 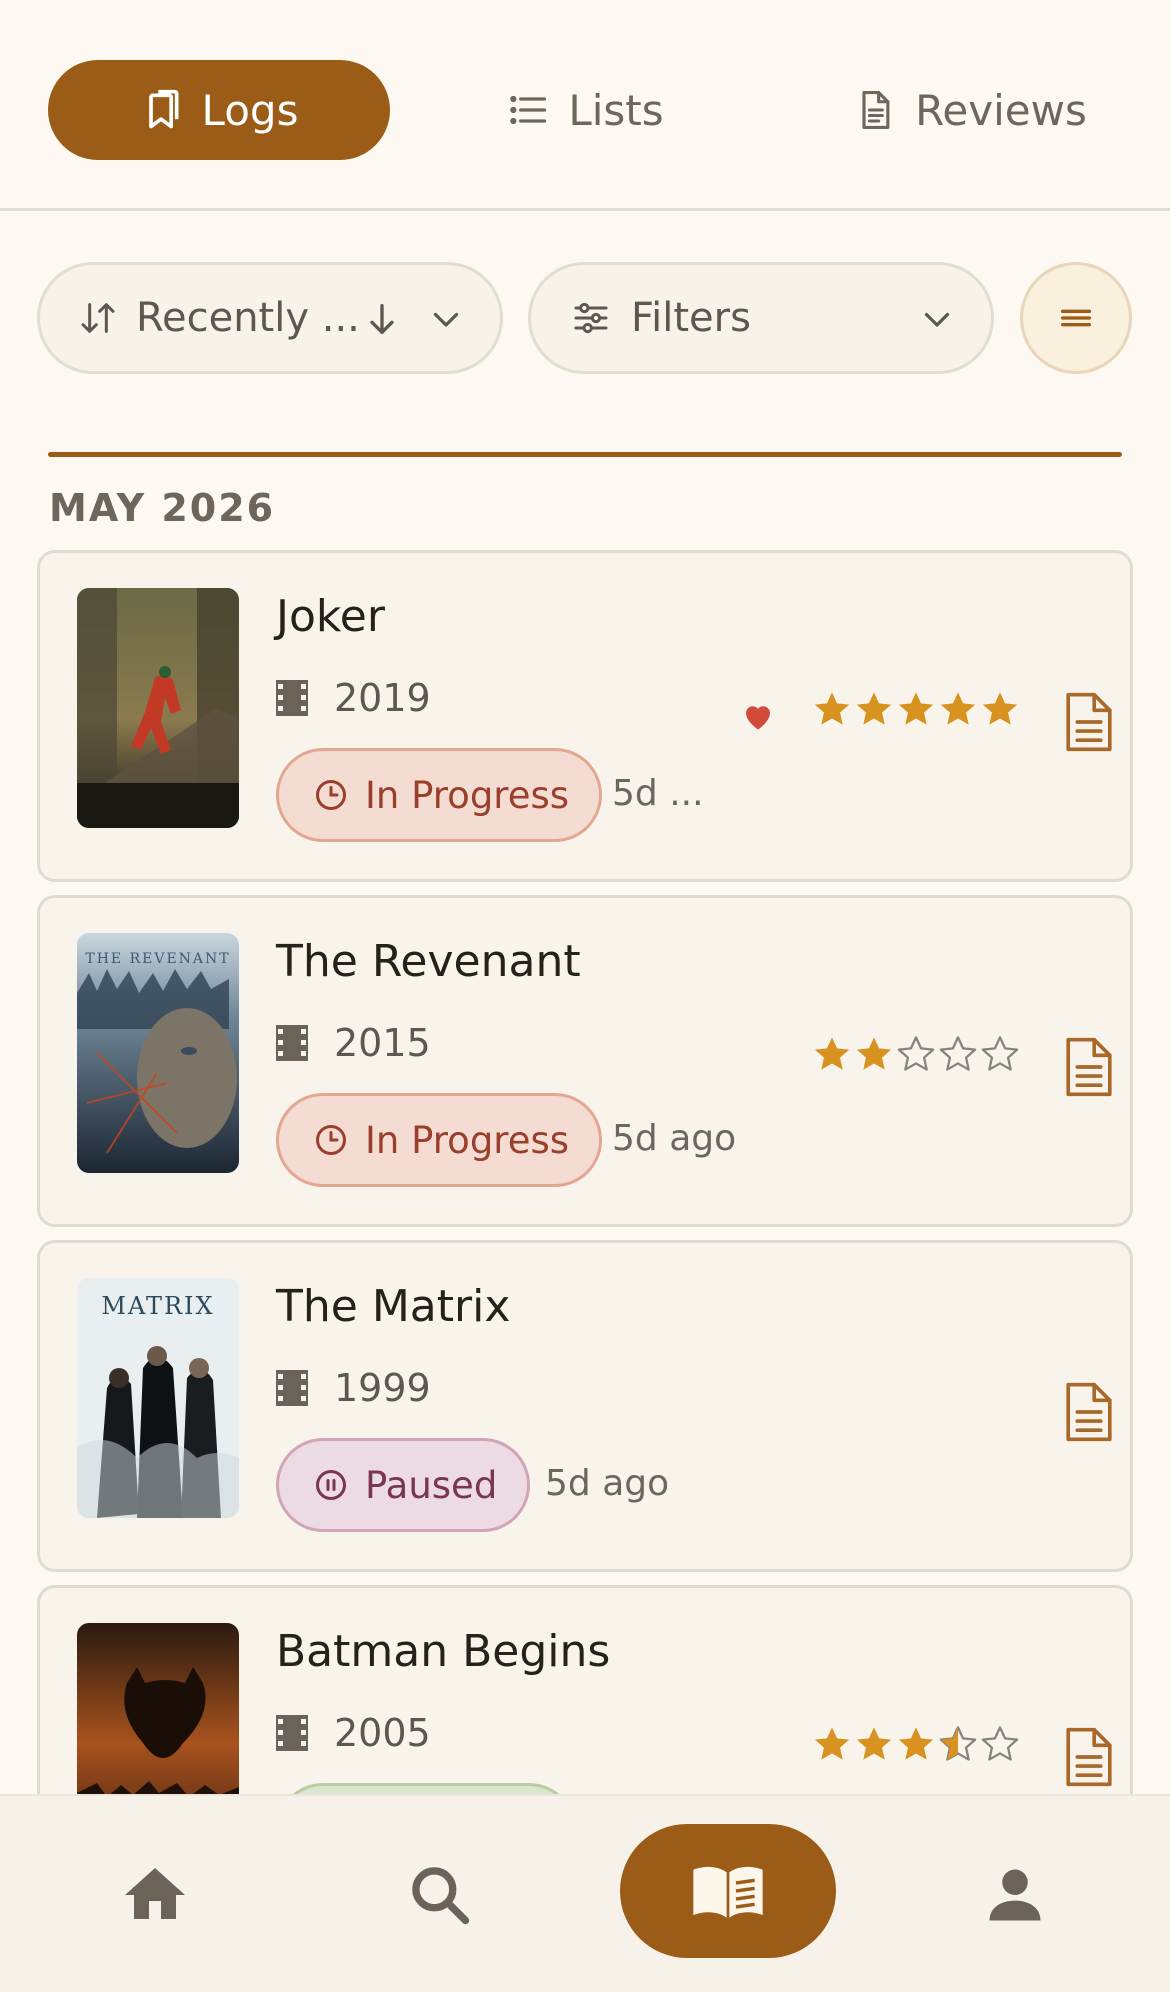 I want to click on tab-logs: Logs, so click(x=219, y=110).